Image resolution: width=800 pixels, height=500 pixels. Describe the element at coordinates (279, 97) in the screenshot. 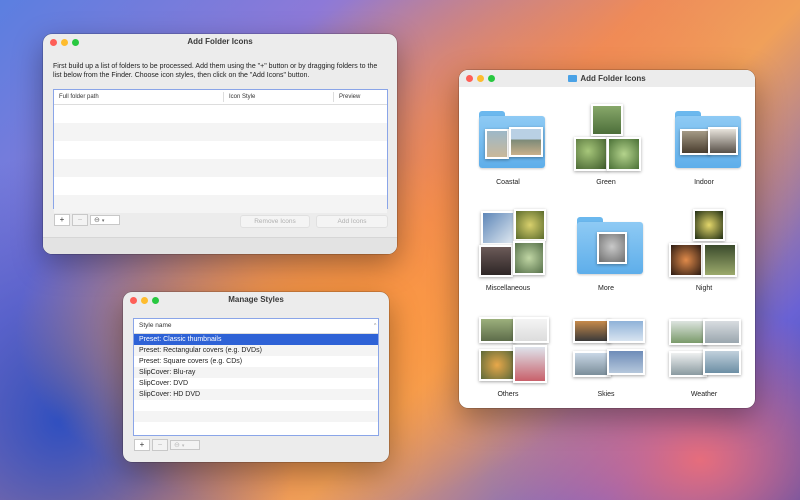

I see `column-header-style: Icon Style` at that location.